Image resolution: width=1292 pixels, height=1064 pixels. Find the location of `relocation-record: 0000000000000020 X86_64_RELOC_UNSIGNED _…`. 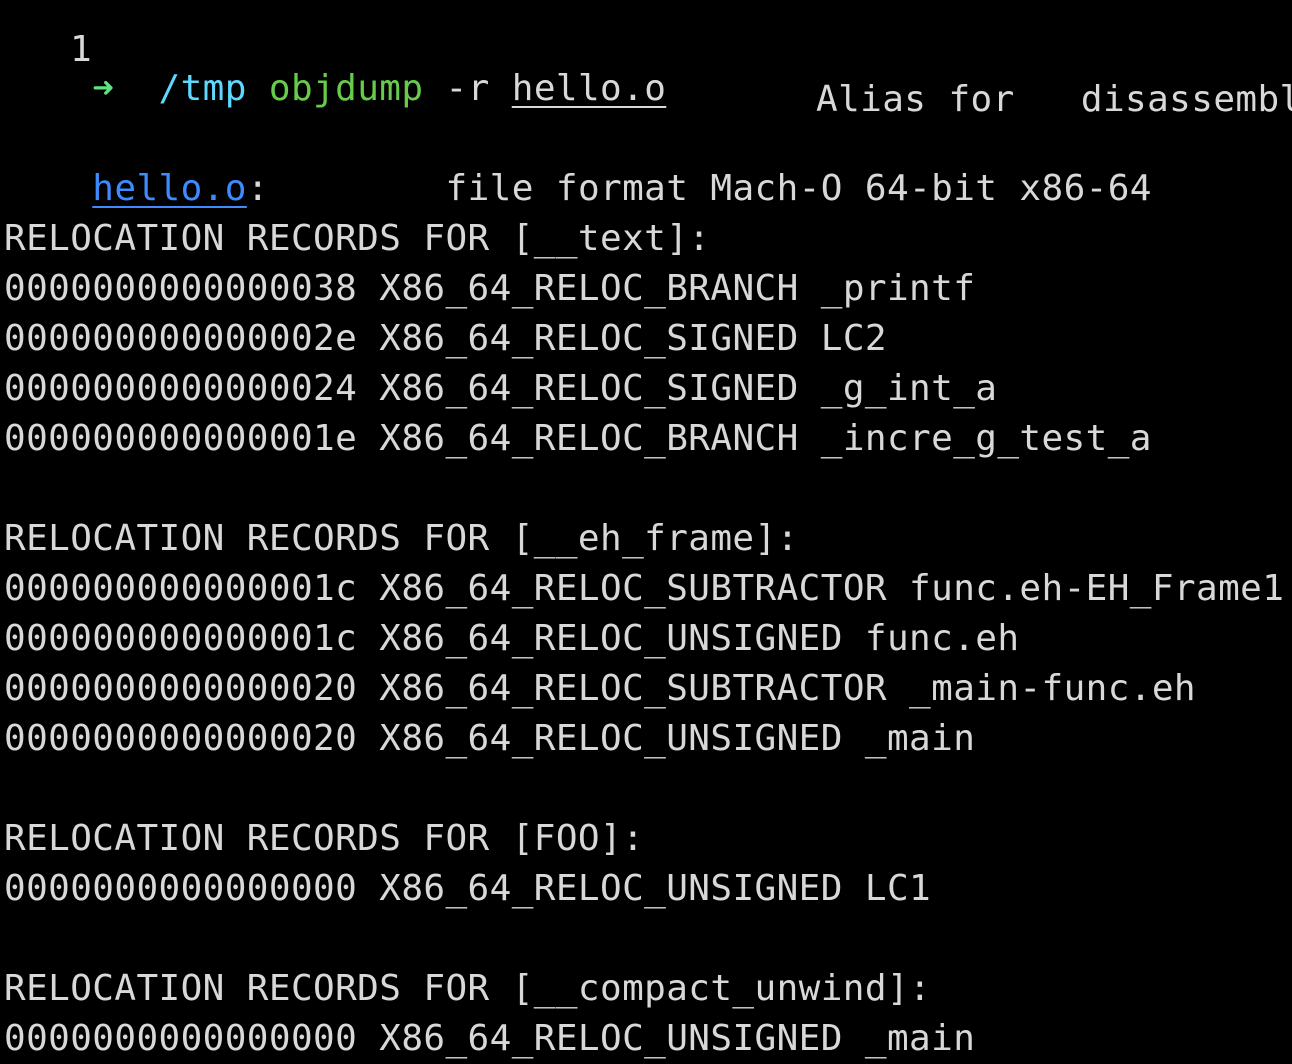

relocation-record: 0000000000000020 X86_64_RELOC_UNSIGNED _… is located at coordinates (489, 739).